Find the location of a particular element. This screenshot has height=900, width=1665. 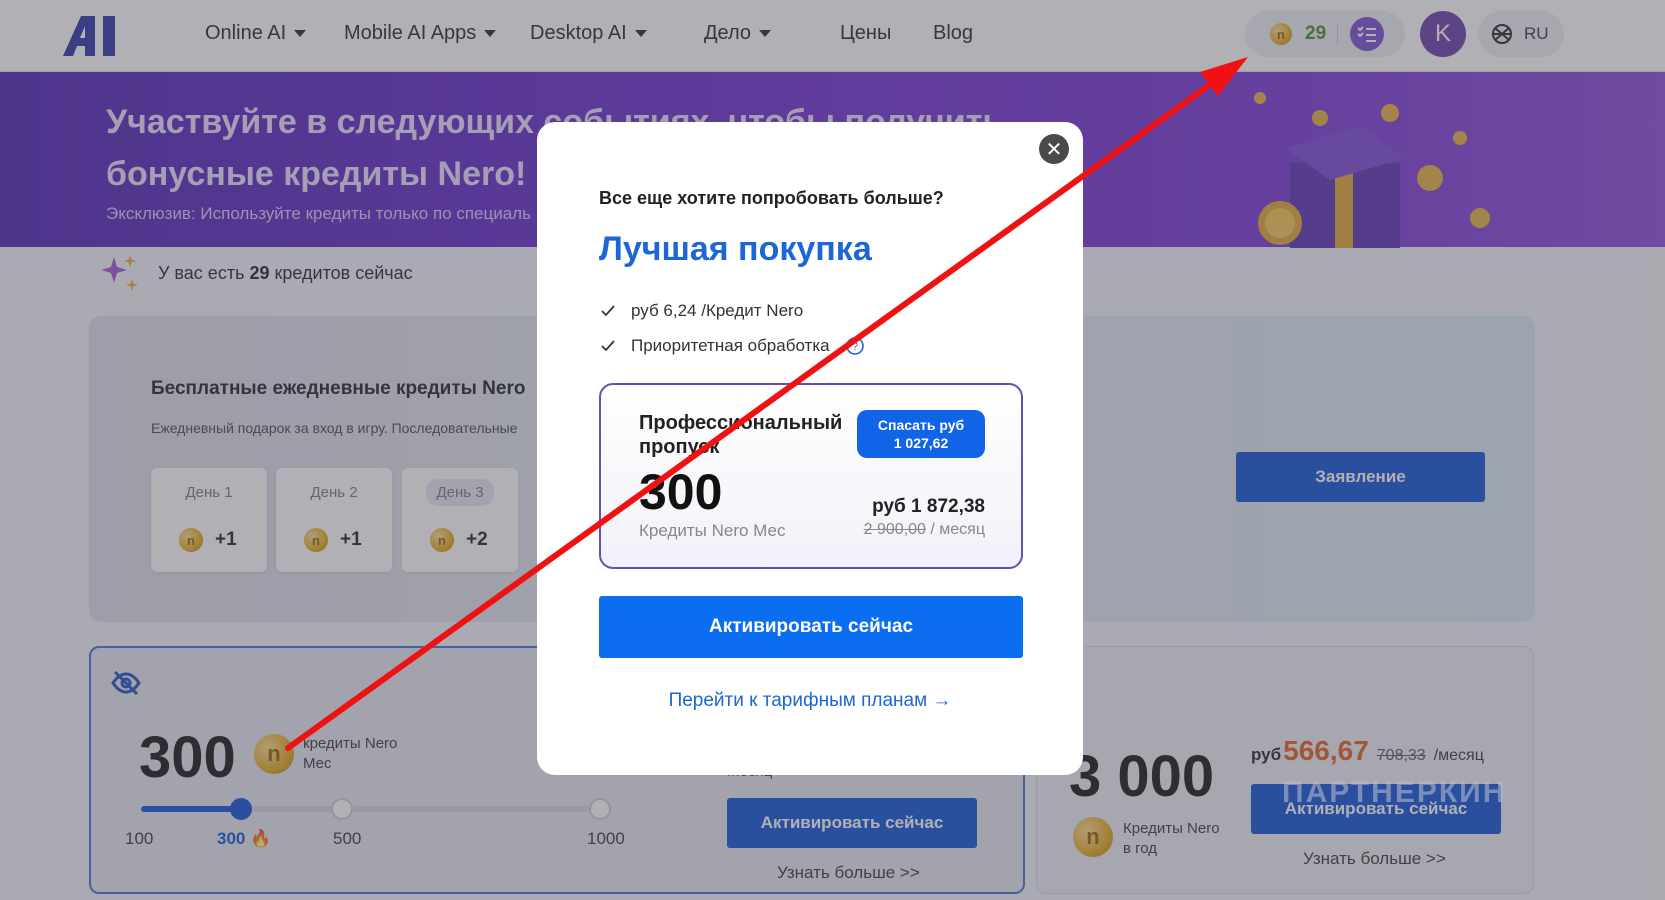

feature-item: Приоритетная обработка ? is located at coordinates (732, 346).